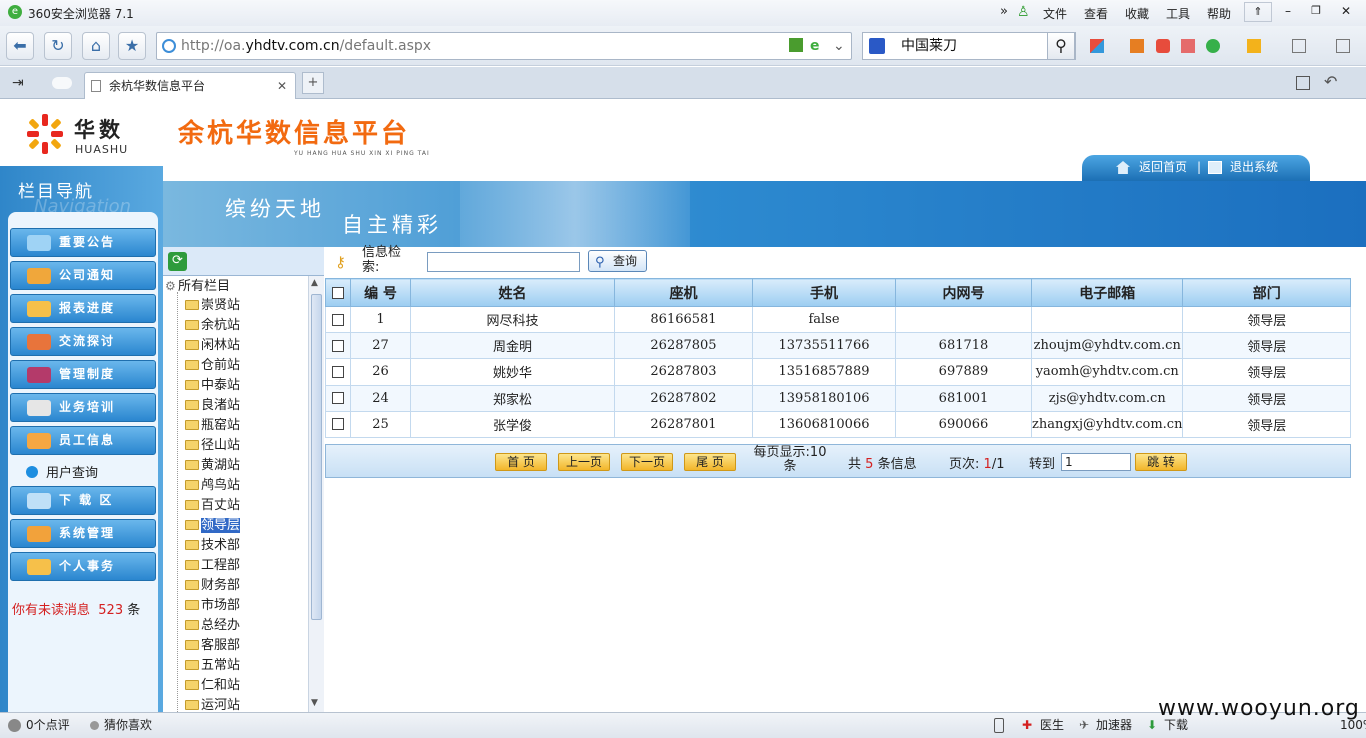  Describe the element at coordinates (521, 462) in the screenshot. I see `first-page-button: 首 页` at that location.